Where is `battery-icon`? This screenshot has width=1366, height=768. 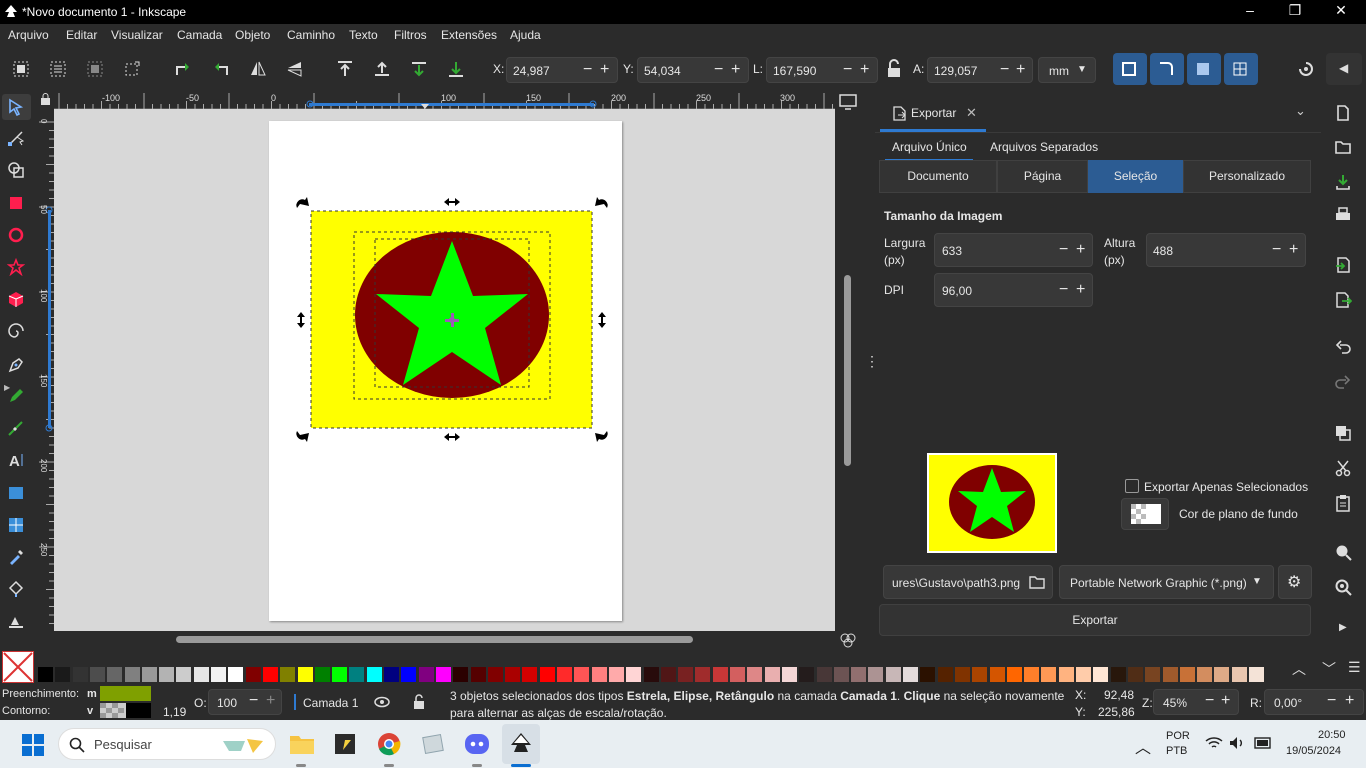
battery-icon is located at coordinates (1262, 743).